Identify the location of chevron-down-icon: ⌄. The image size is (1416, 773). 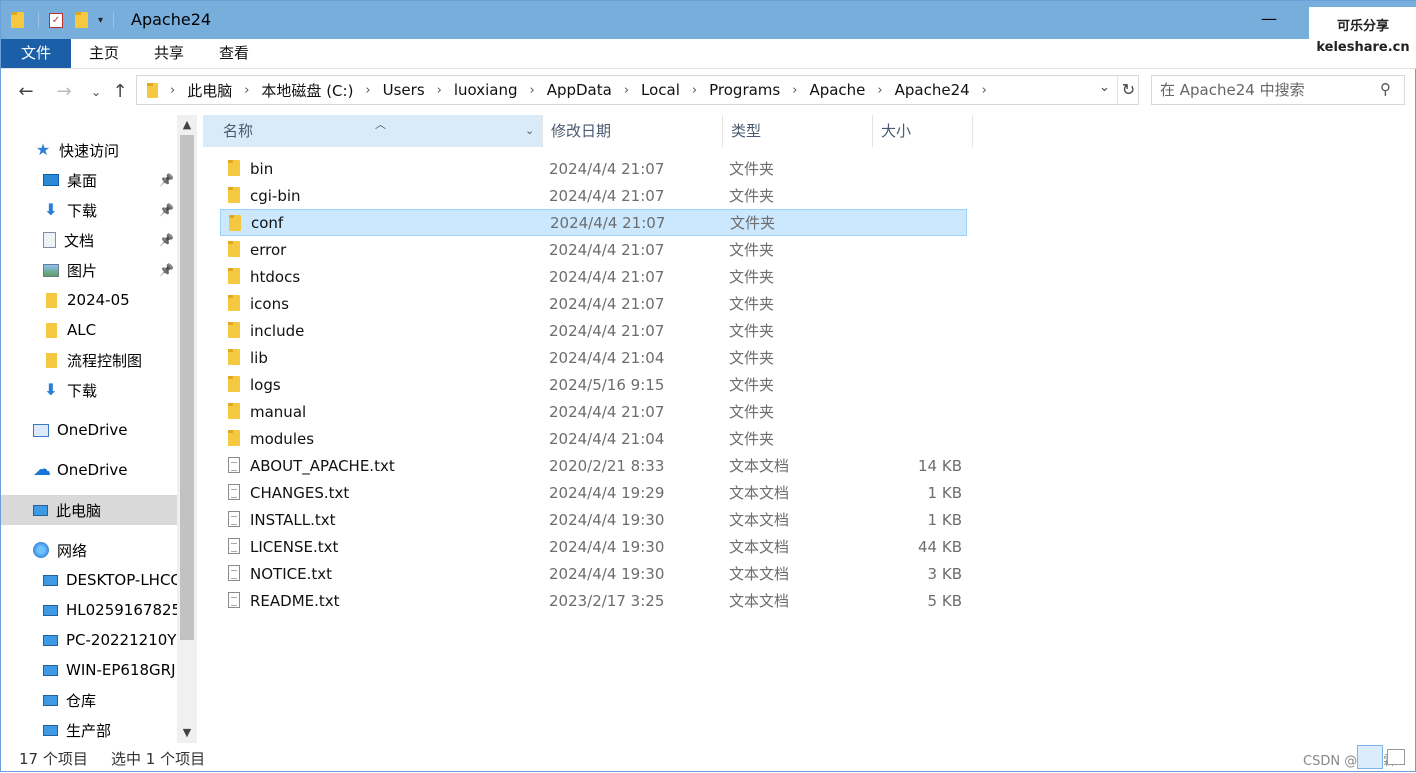
(529, 131).